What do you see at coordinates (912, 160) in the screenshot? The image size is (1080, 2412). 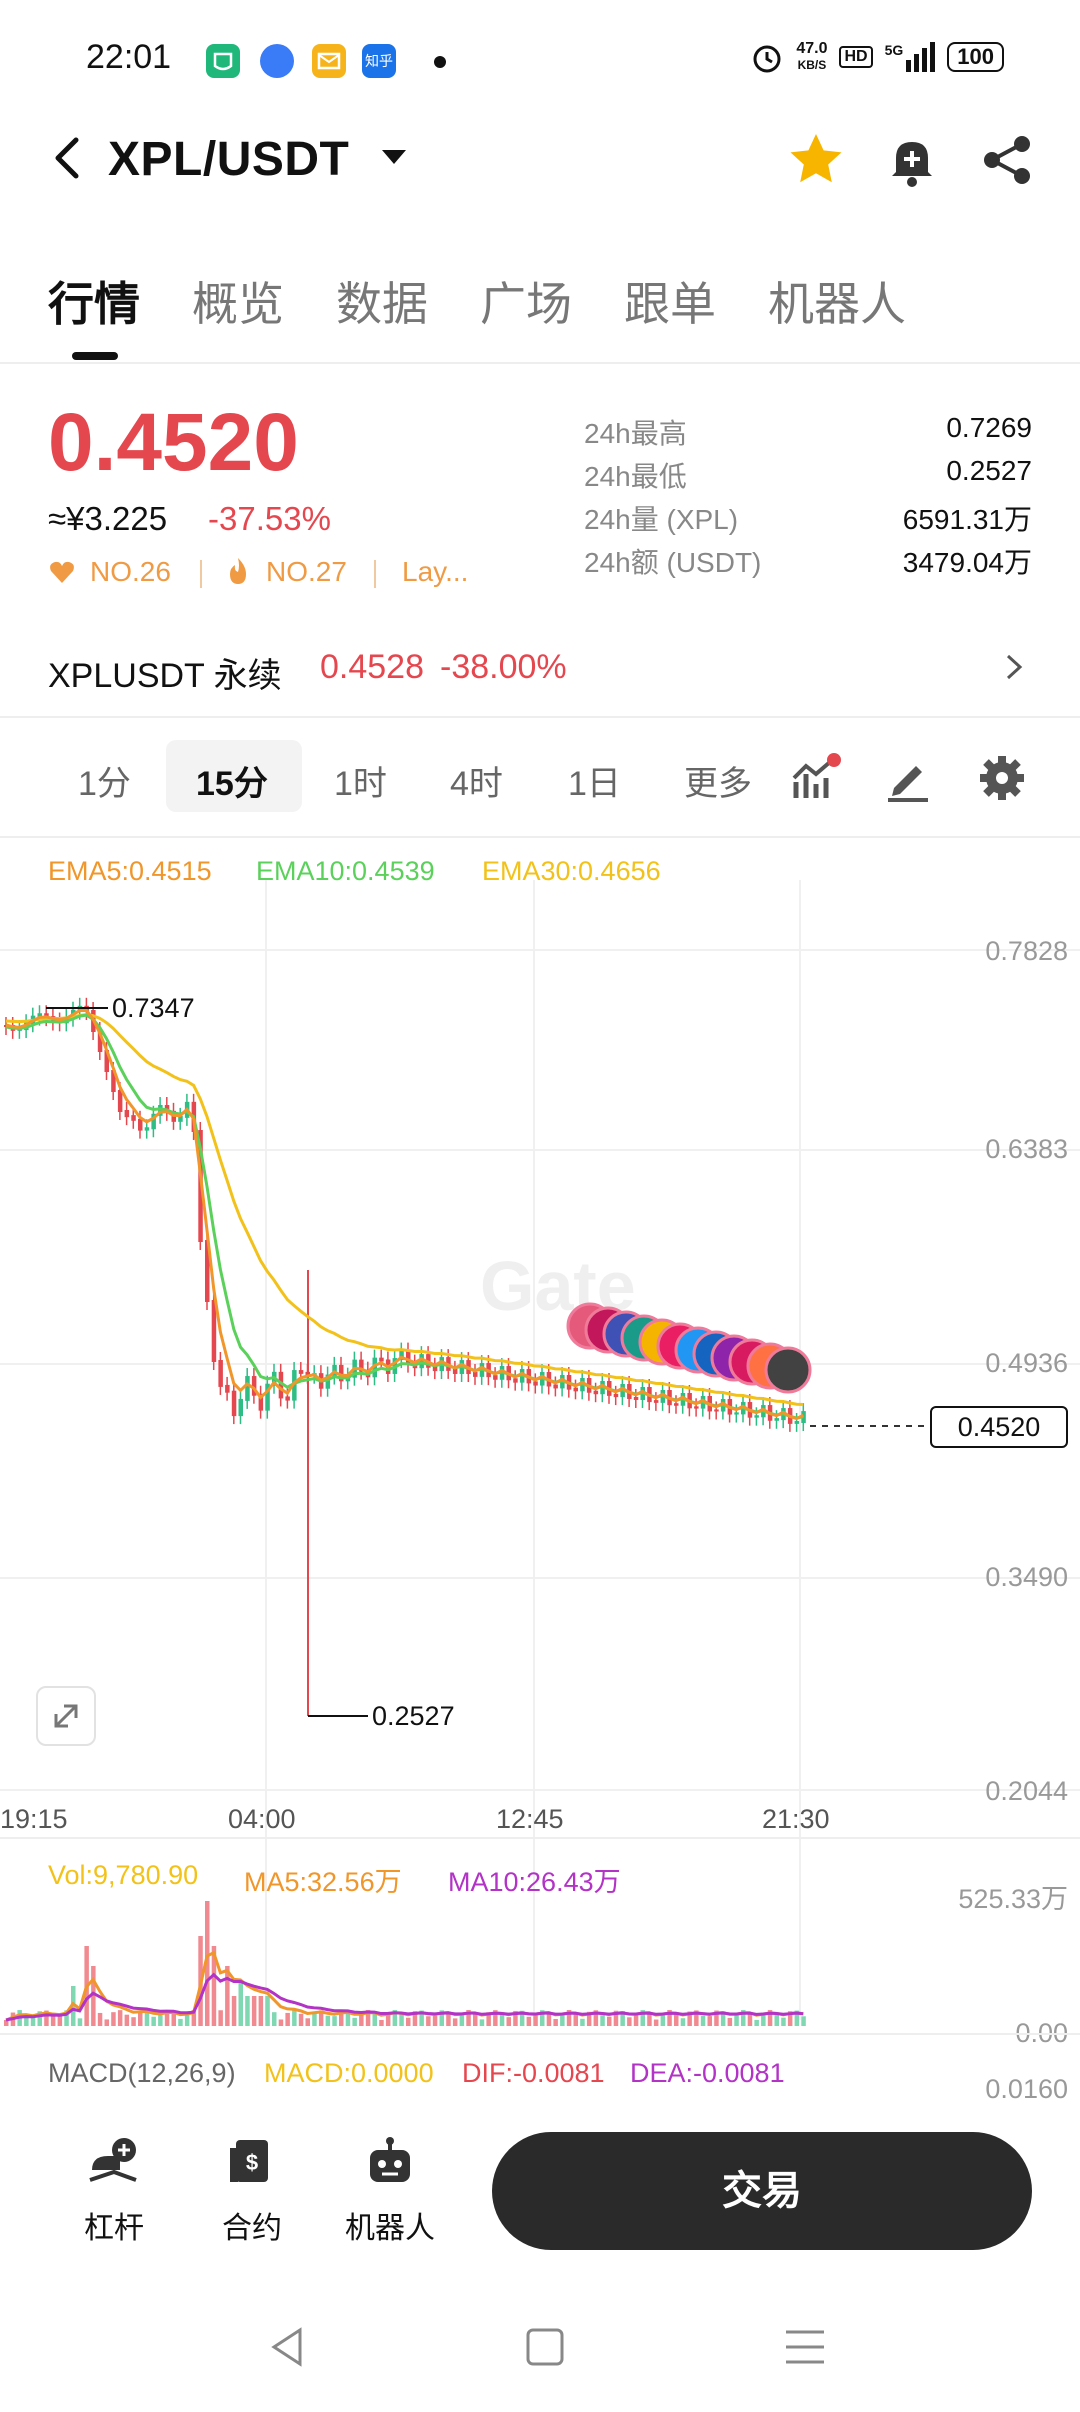 I see `bell-plus-icon` at bounding box center [912, 160].